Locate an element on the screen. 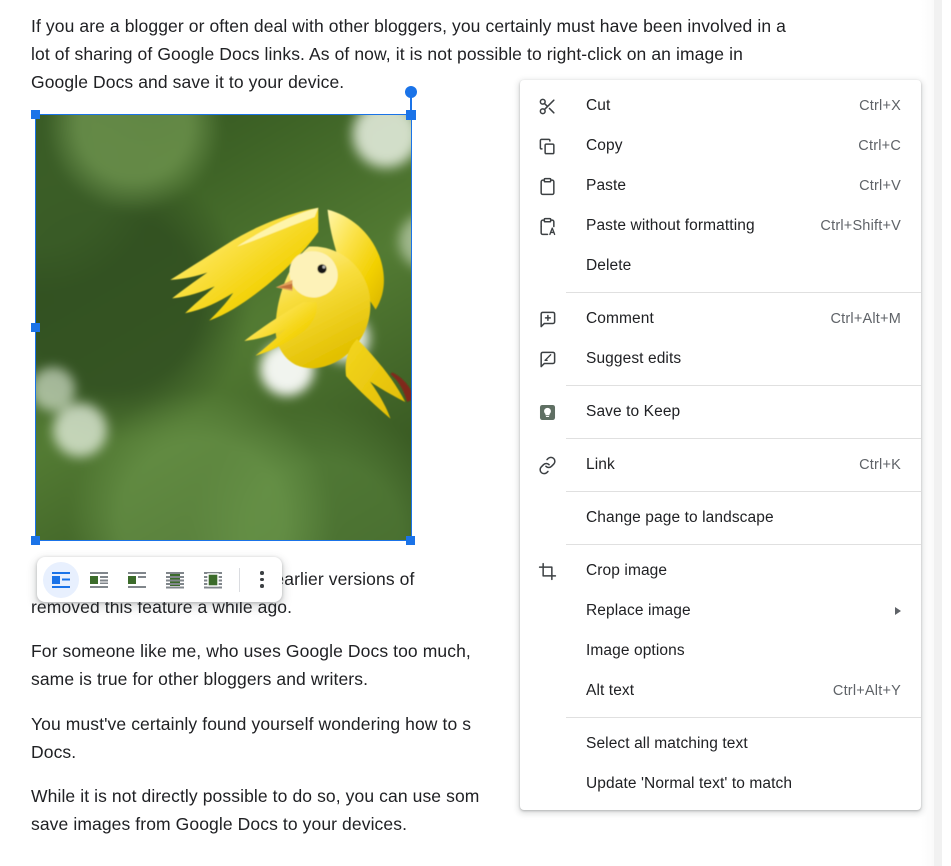 This screenshot has height=866, width=951. menu-accelerator: Ctrl+V is located at coordinates (880, 186).